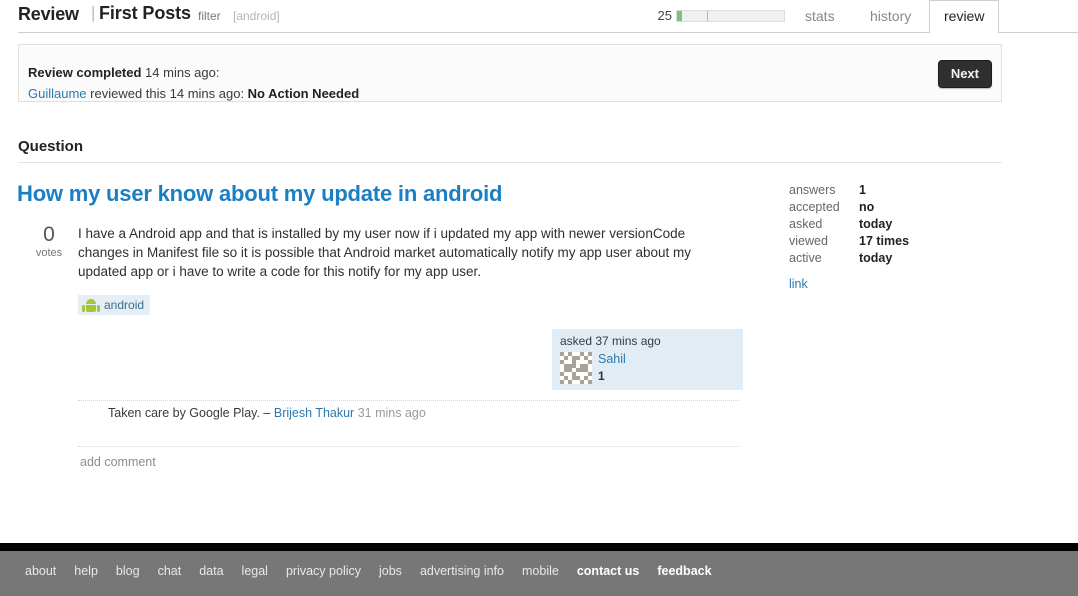 The width and height of the screenshot is (1078, 596). What do you see at coordinates (814, 207) in the screenshot?
I see `stat-key: accepted` at bounding box center [814, 207].